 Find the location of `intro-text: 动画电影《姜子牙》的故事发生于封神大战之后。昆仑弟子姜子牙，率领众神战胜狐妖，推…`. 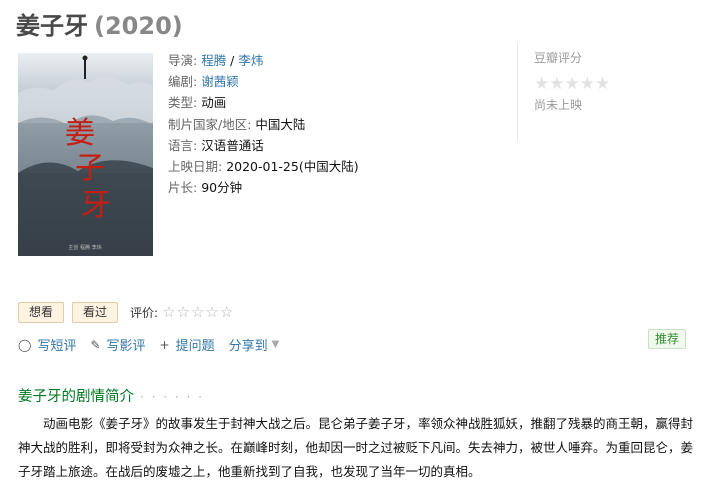

intro-text: 动画电影《姜子牙》的故事发生于封神大战之后。昆仑弟子姜子牙，率领众神战胜狐妖，推… is located at coordinates (356, 447).